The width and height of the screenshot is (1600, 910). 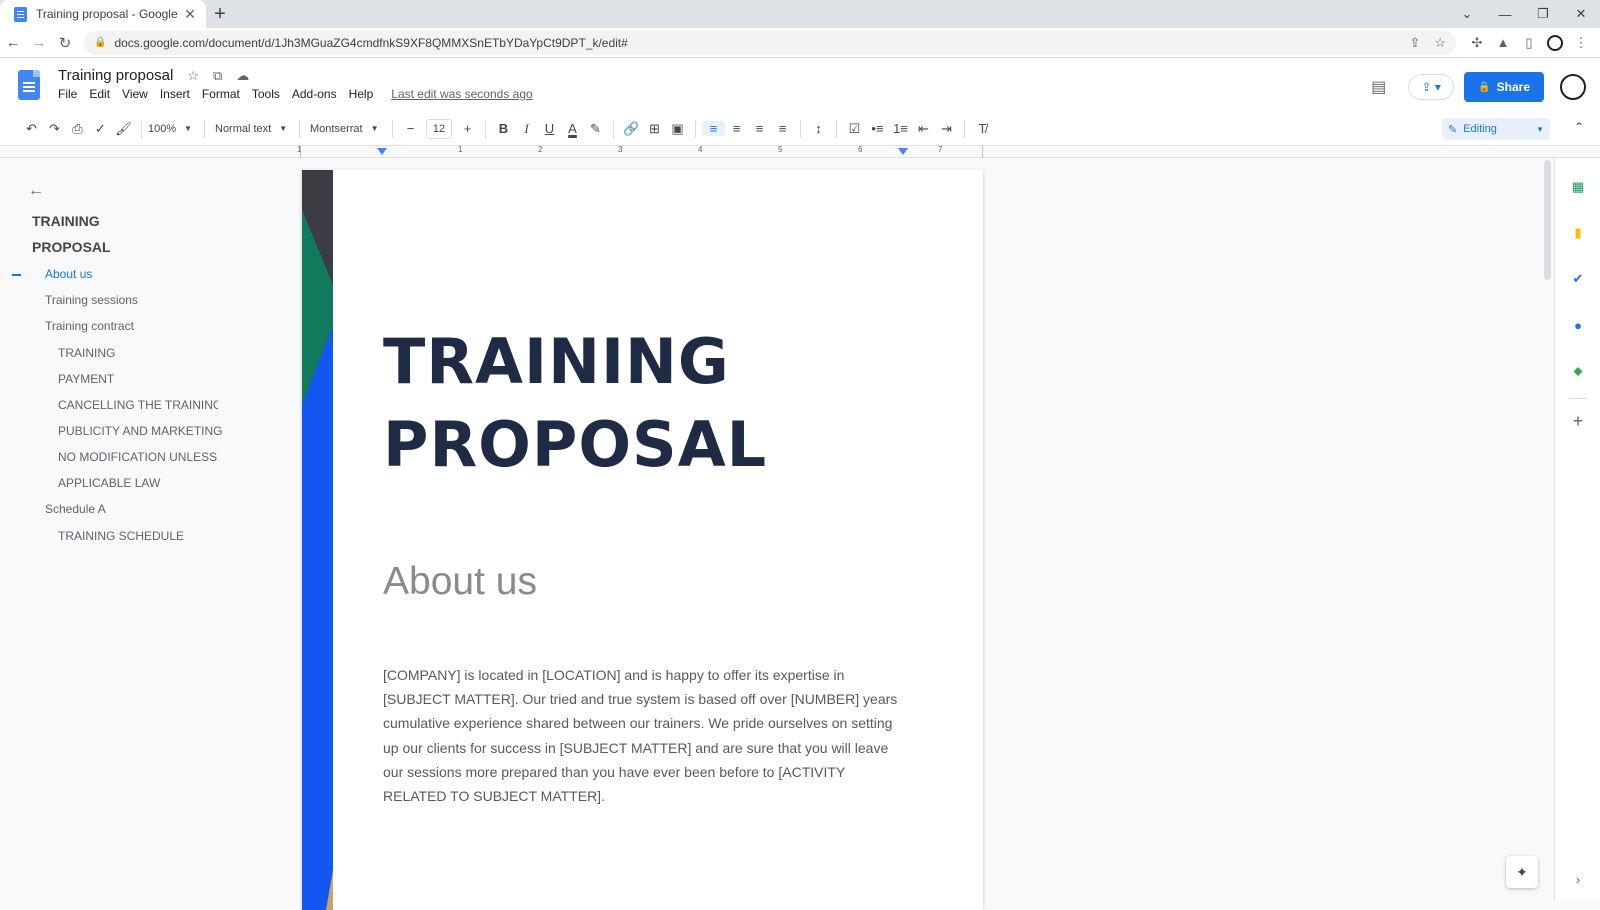 What do you see at coordinates (67, 94) in the screenshot?
I see `menu-file: File` at bounding box center [67, 94].